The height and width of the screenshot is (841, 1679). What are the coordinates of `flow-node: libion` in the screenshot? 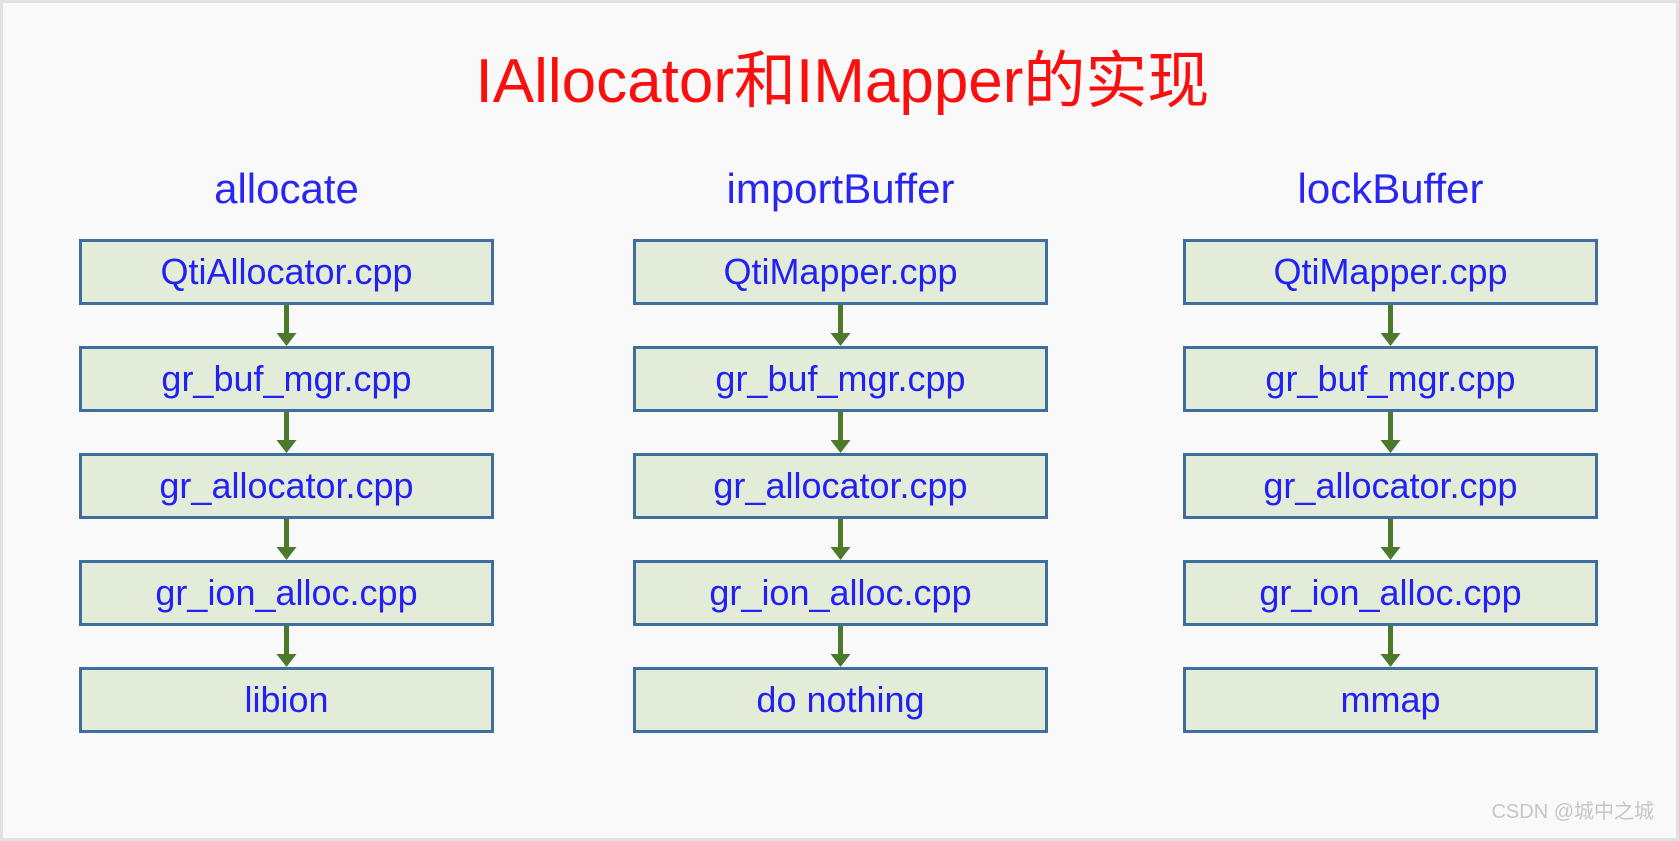 It's located at (286, 700).